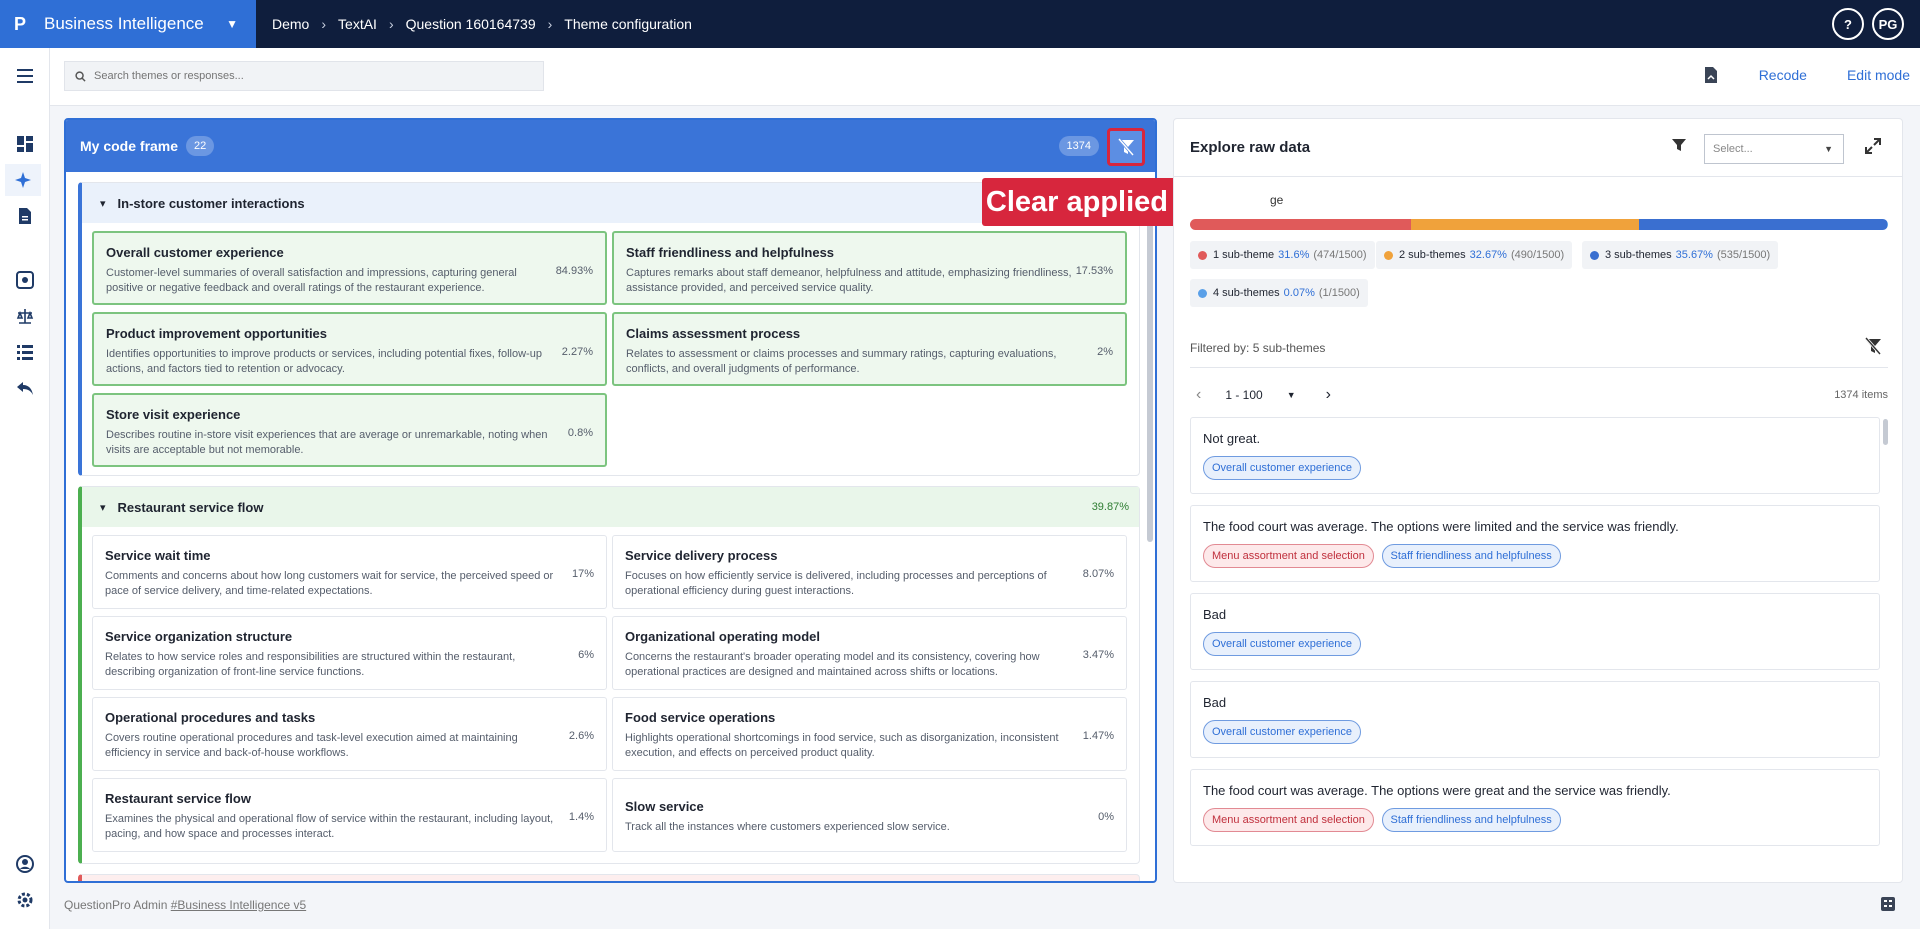  I want to click on legend-ratio: (535/1500), so click(1743, 255).